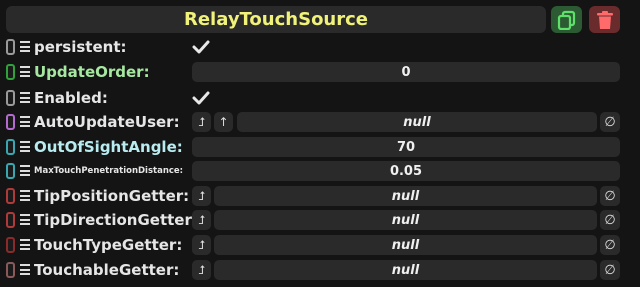  I want to click on trash-icon, so click(604, 19).